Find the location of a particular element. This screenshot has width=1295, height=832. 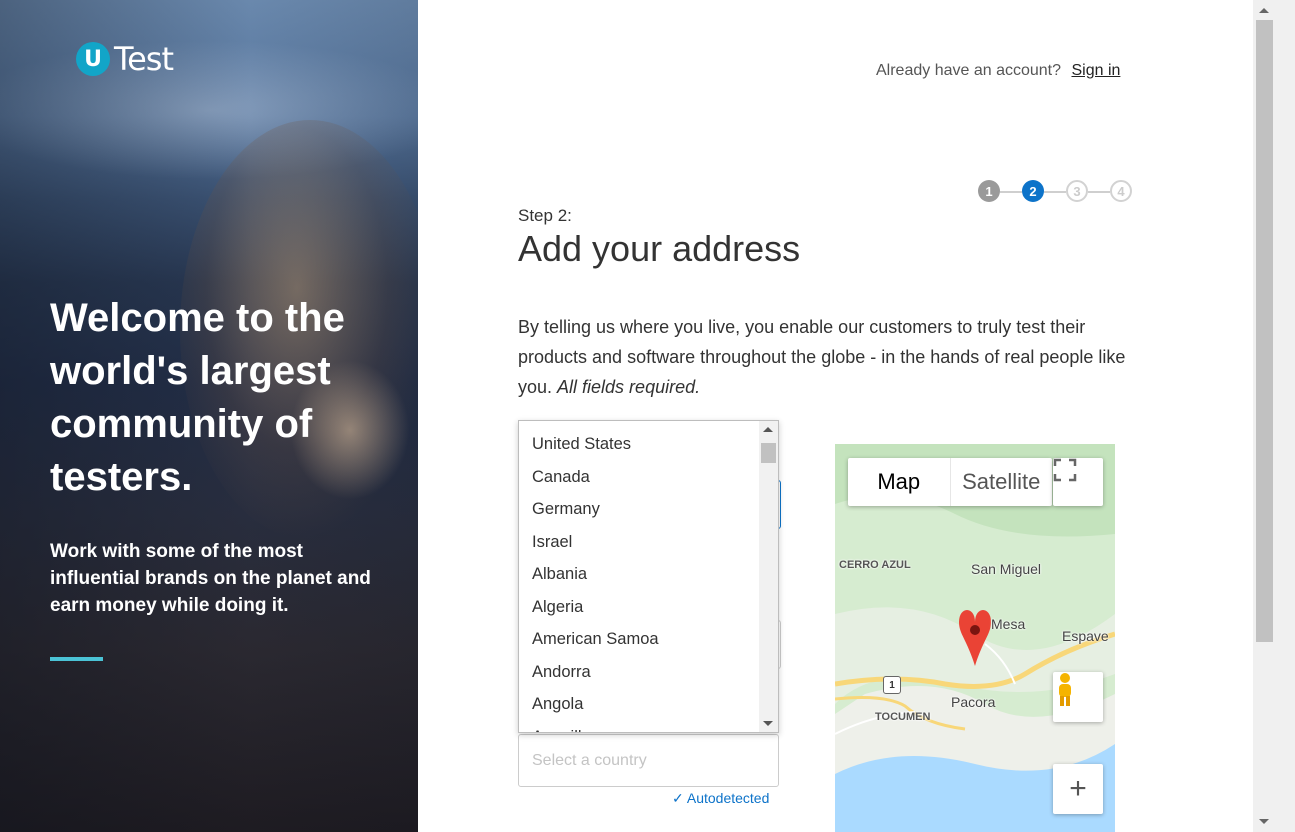

hero-divider is located at coordinates (76, 659).